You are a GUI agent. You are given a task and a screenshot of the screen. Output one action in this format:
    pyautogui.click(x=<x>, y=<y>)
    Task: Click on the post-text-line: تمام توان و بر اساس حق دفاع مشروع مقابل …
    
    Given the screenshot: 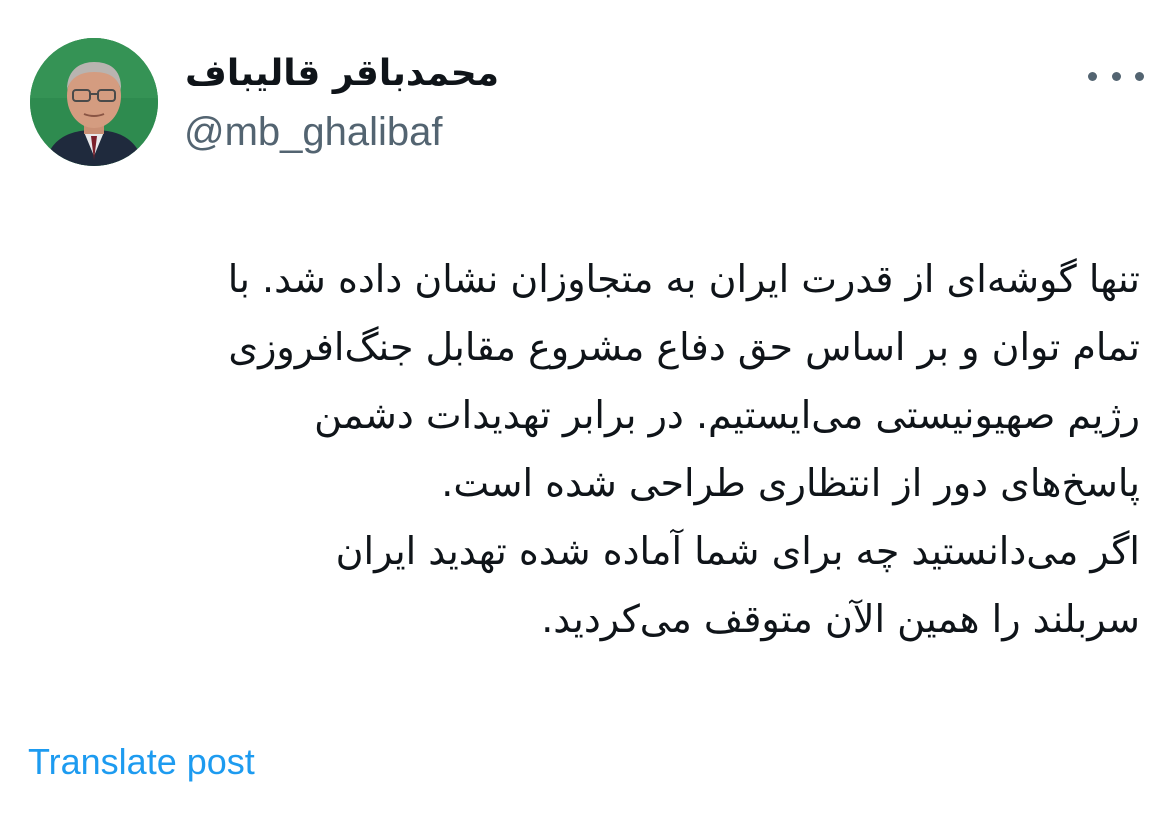 What is the action you would take?
    pyautogui.click(x=684, y=347)
    